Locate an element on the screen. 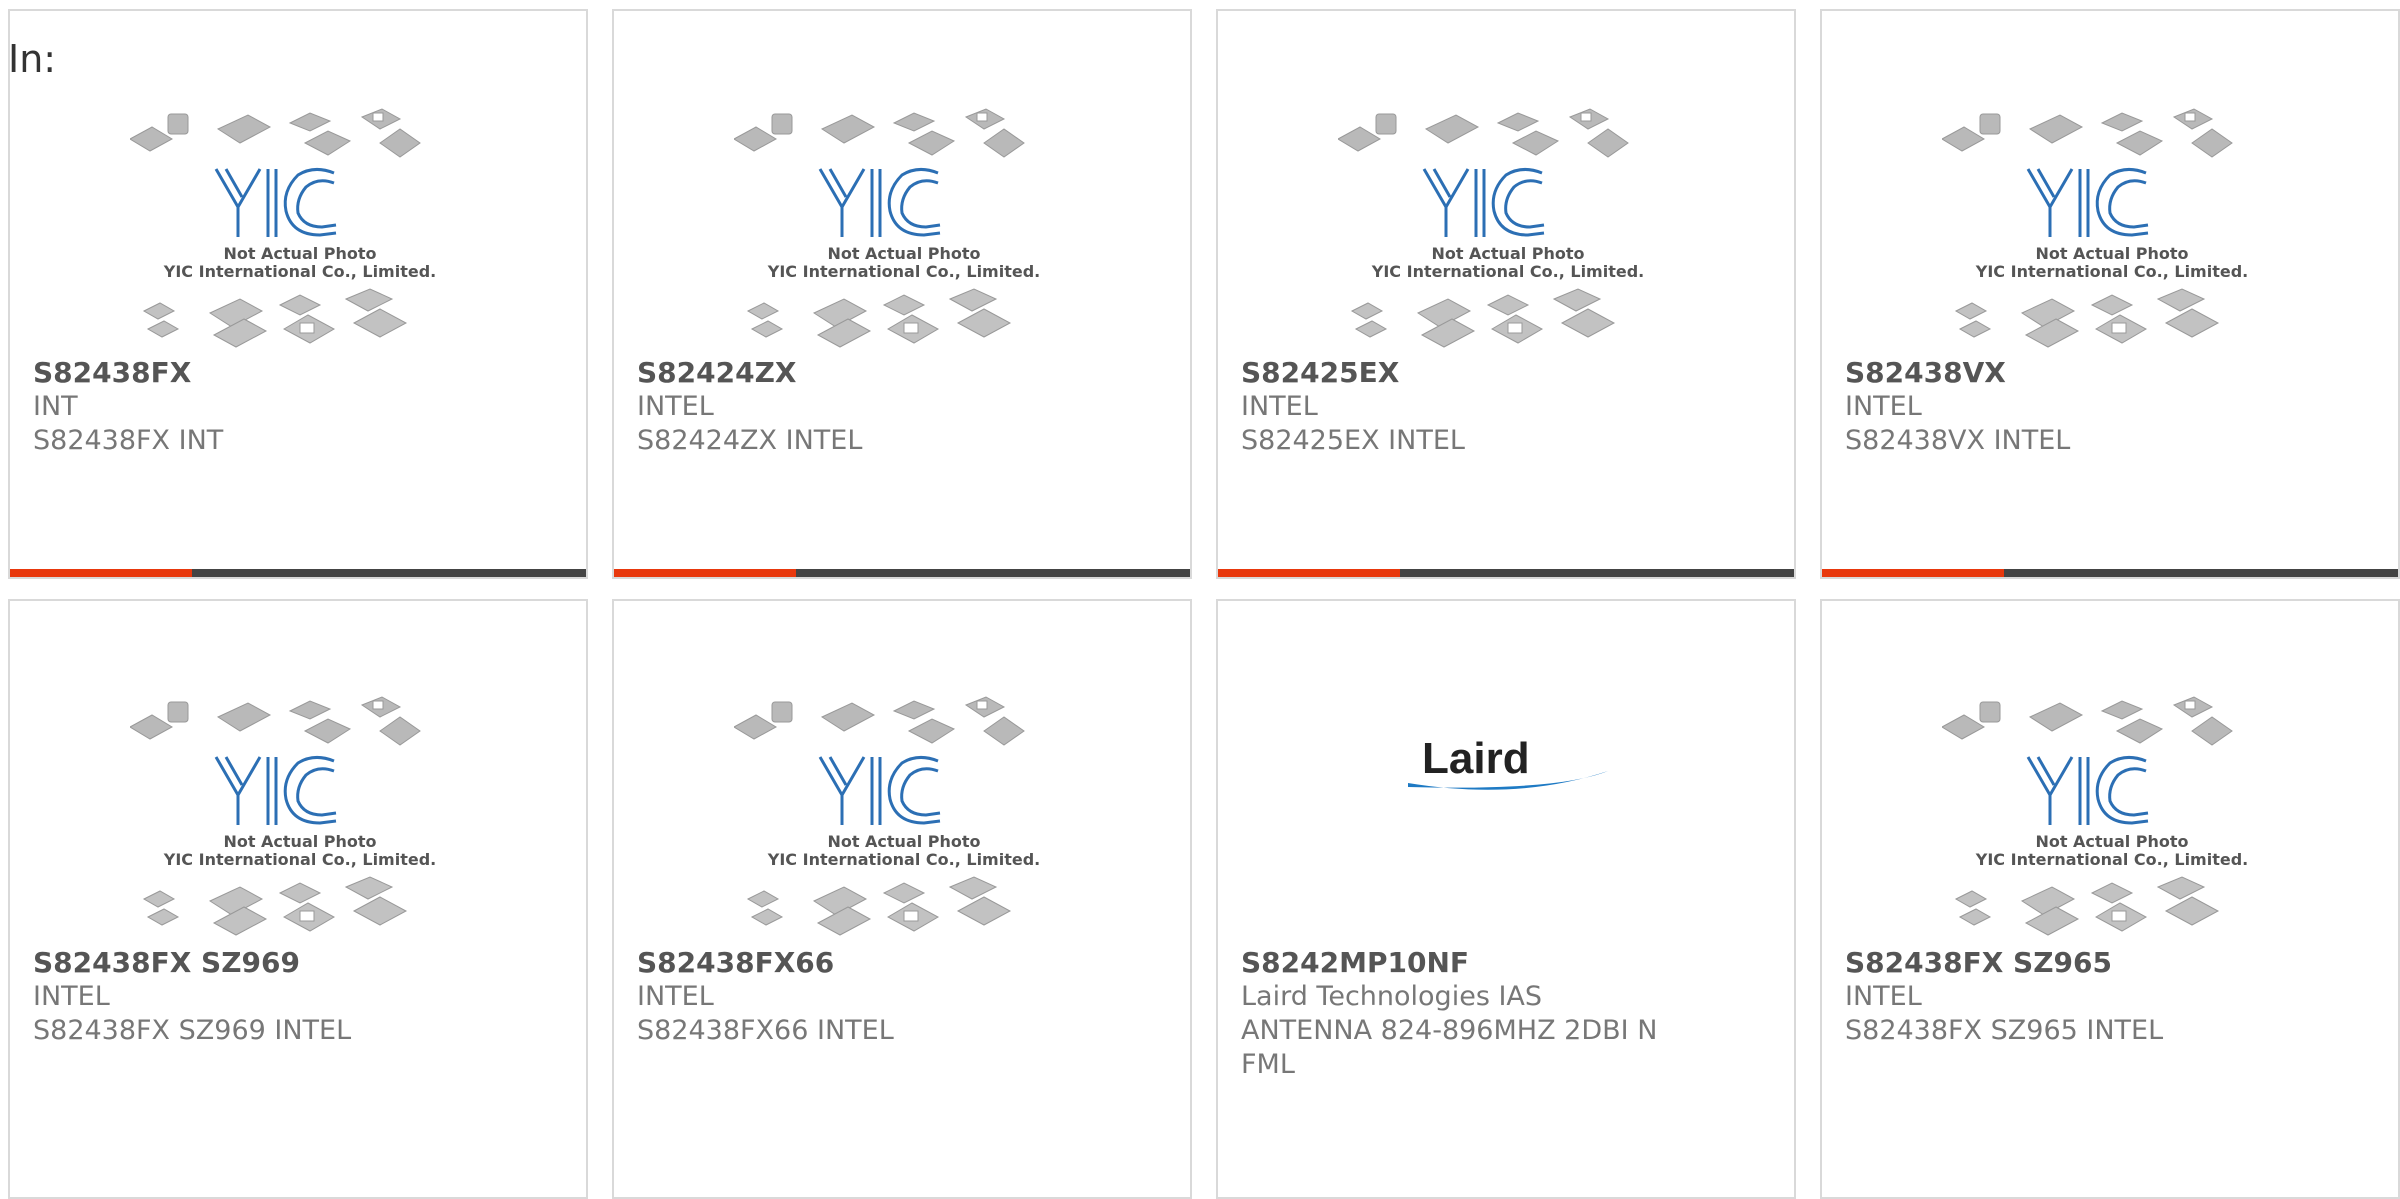  product-part-number: S82438FX is located at coordinates (243, 373).